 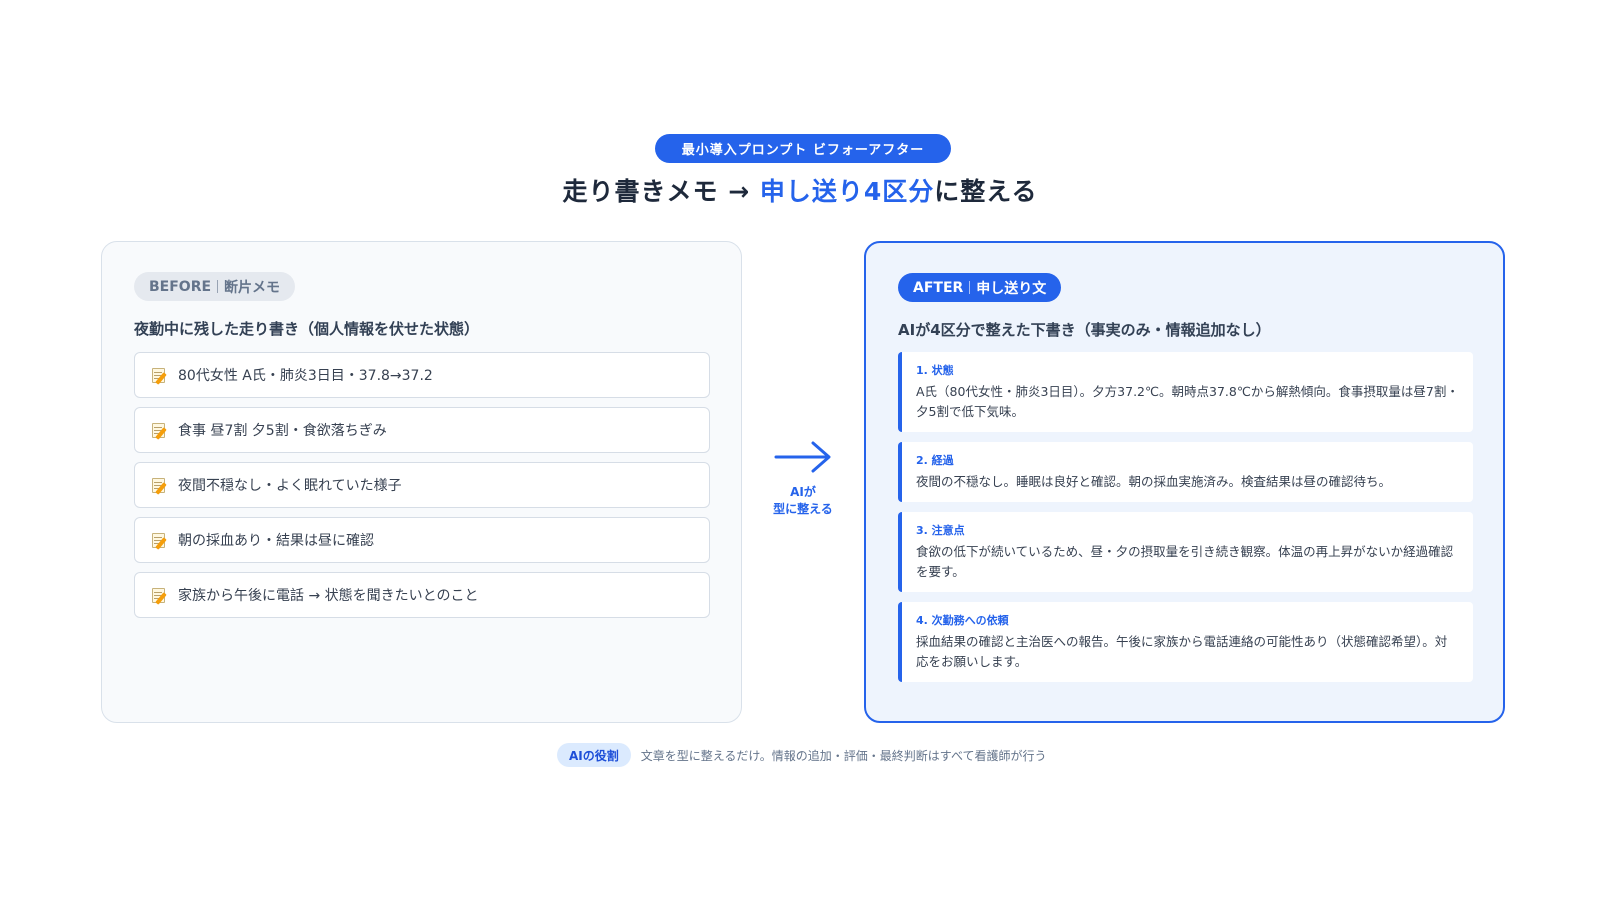 I want to click on after-tag-jp: 申し送り文, so click(x=1011, y=288).